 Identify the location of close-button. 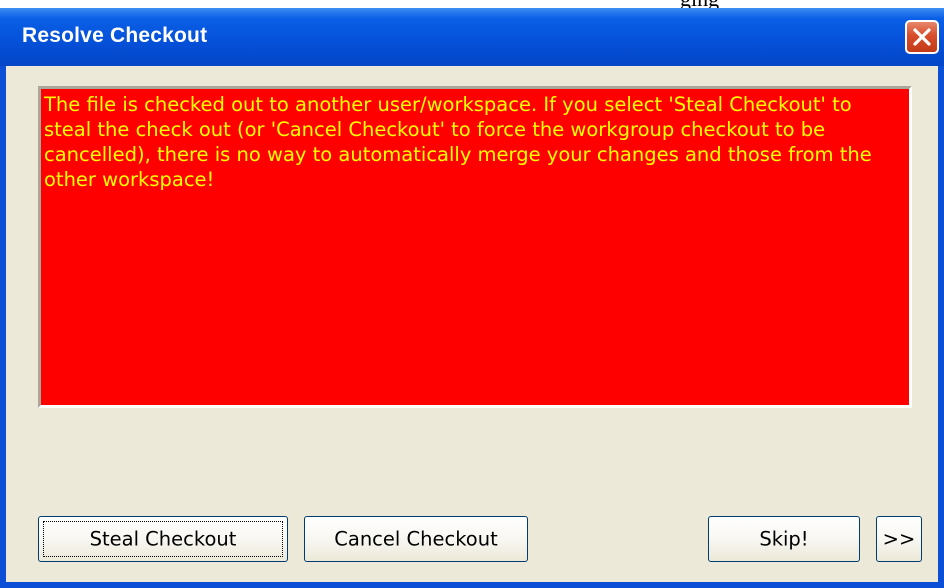
(922, 37).